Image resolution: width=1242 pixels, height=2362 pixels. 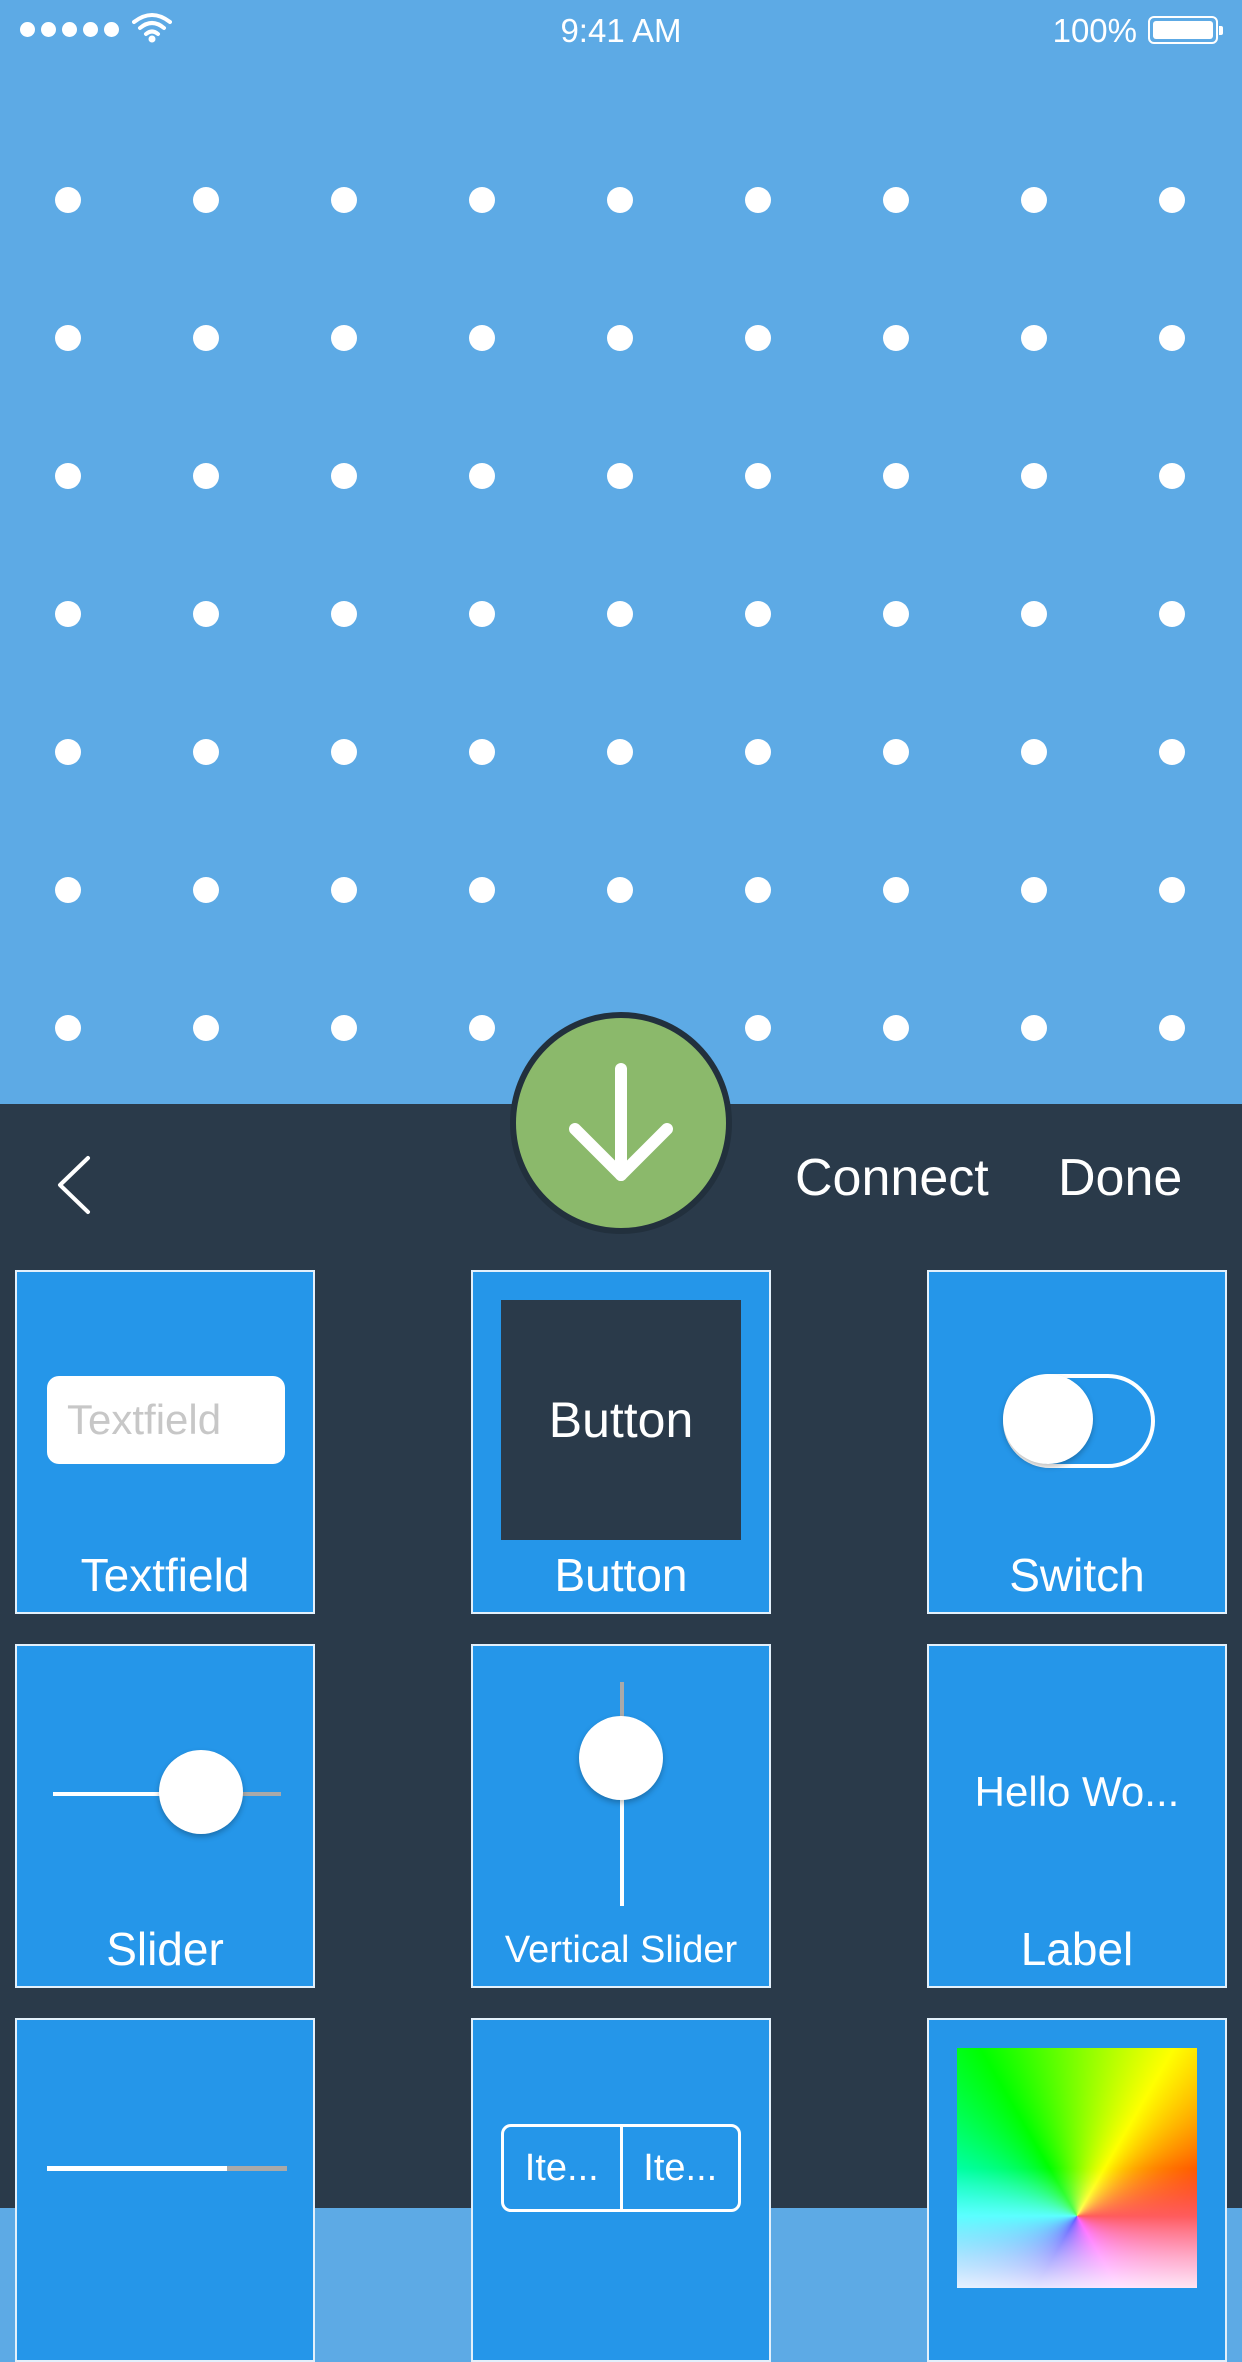 I want to click on done-button: Done, so click(x=1120, y=1178).